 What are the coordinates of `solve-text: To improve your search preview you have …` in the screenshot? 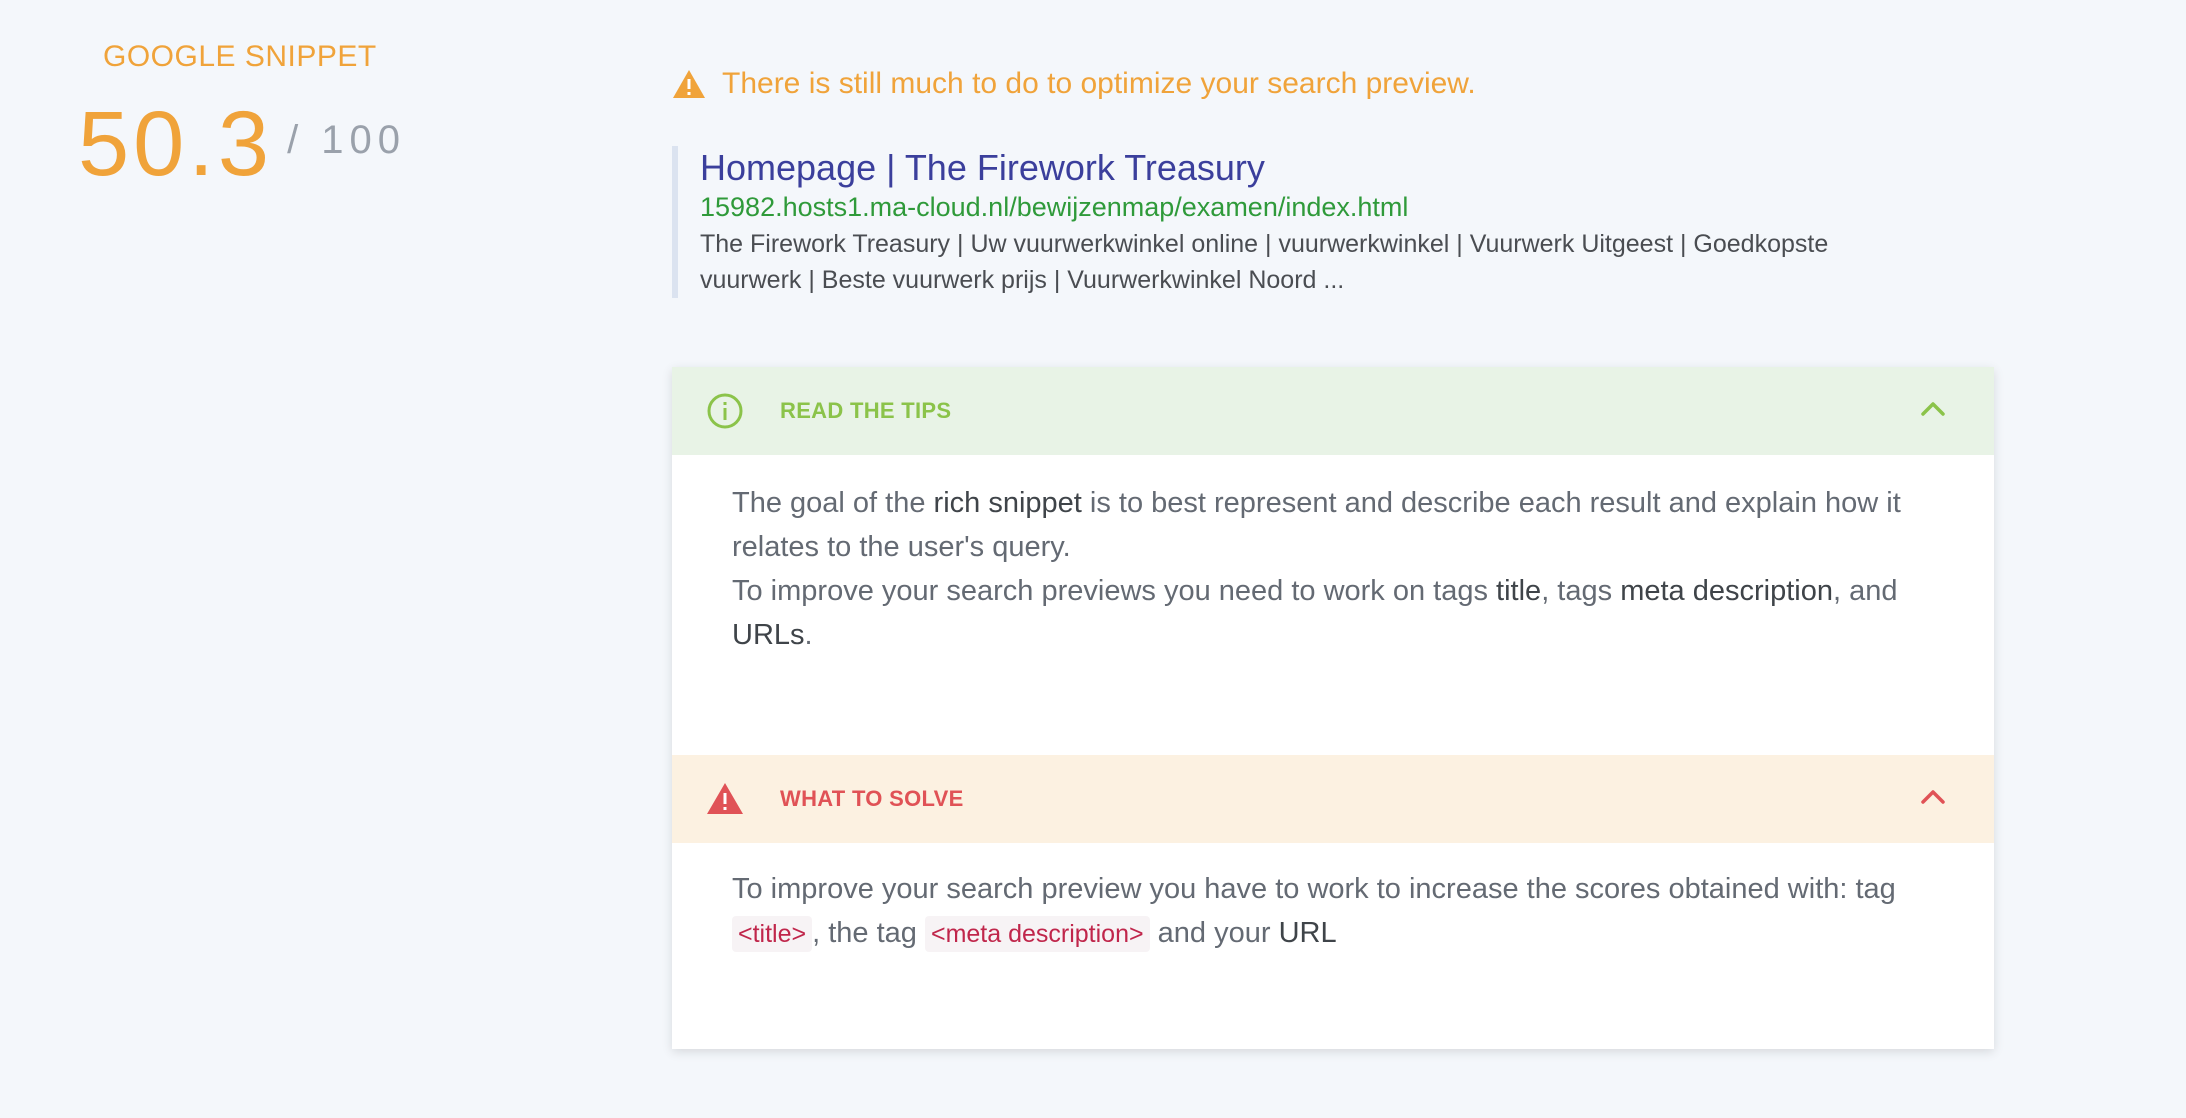 It's located at (1314, 889).